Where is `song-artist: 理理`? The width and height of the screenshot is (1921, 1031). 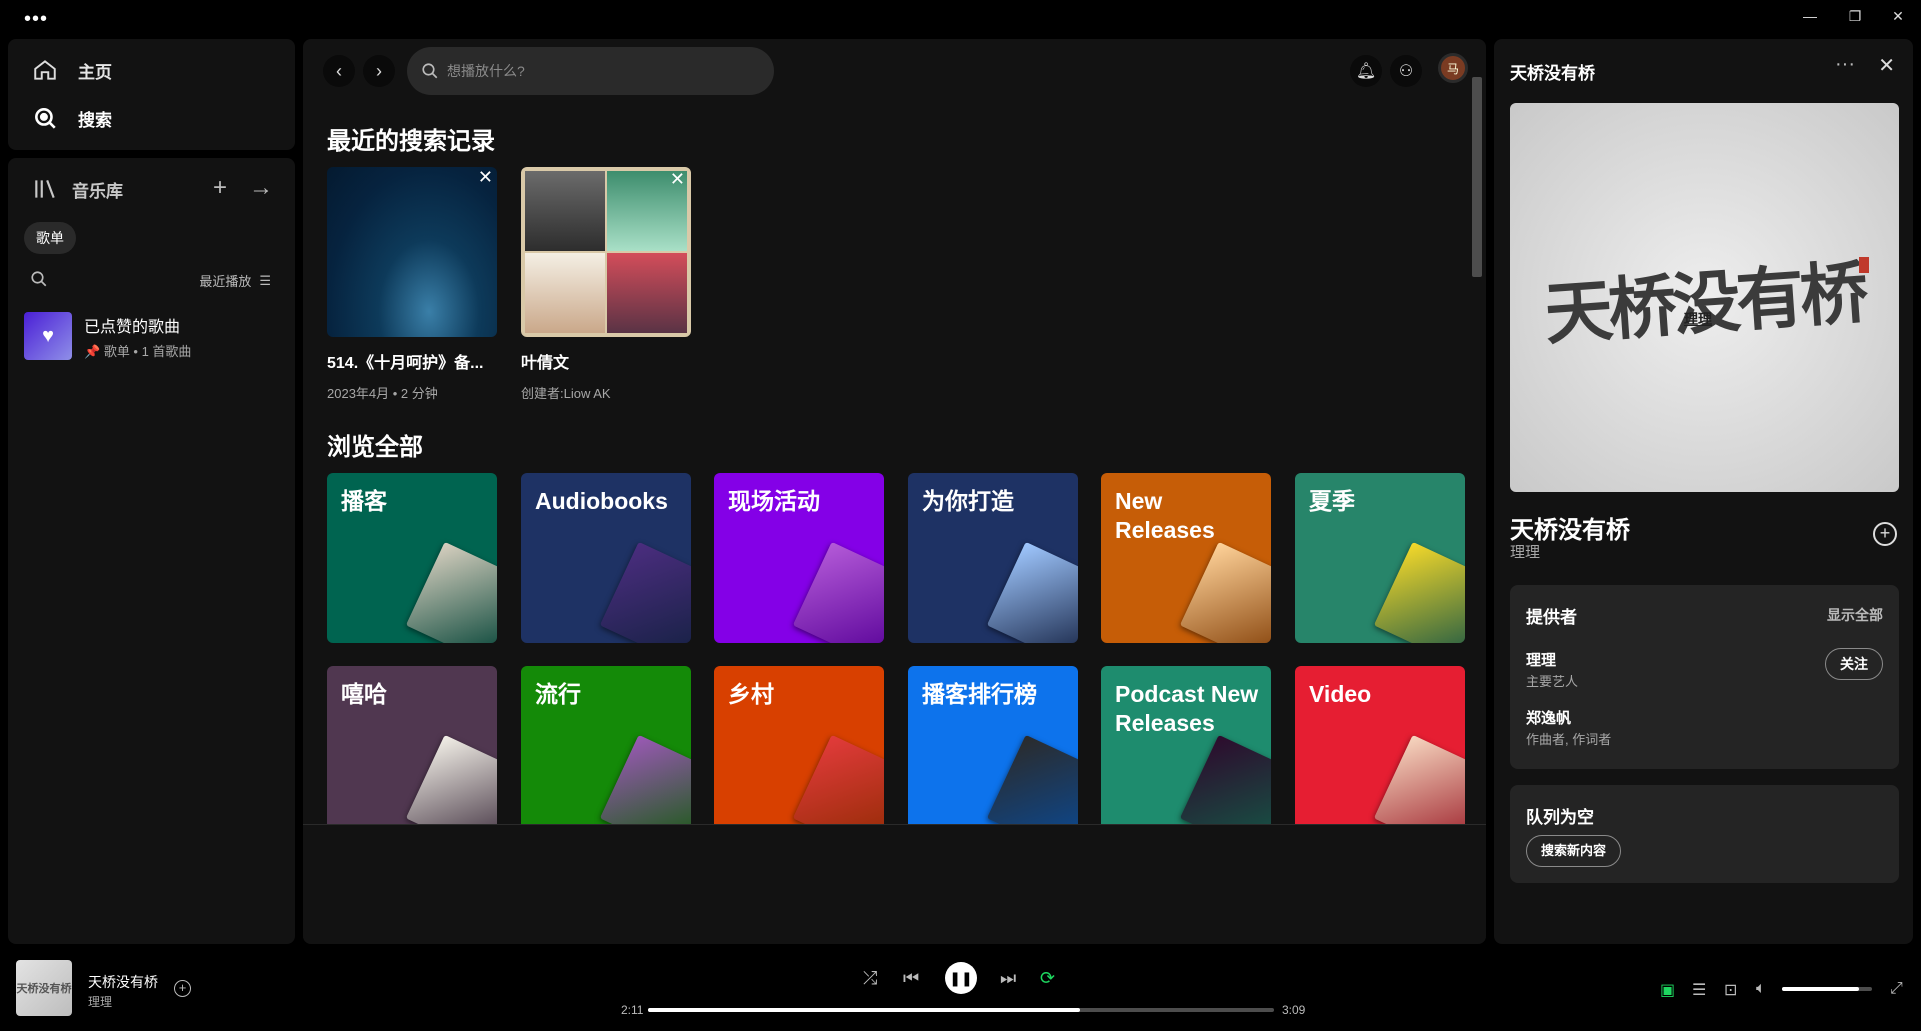
song-artist: 理理 is located at coordinates (1525, 551).